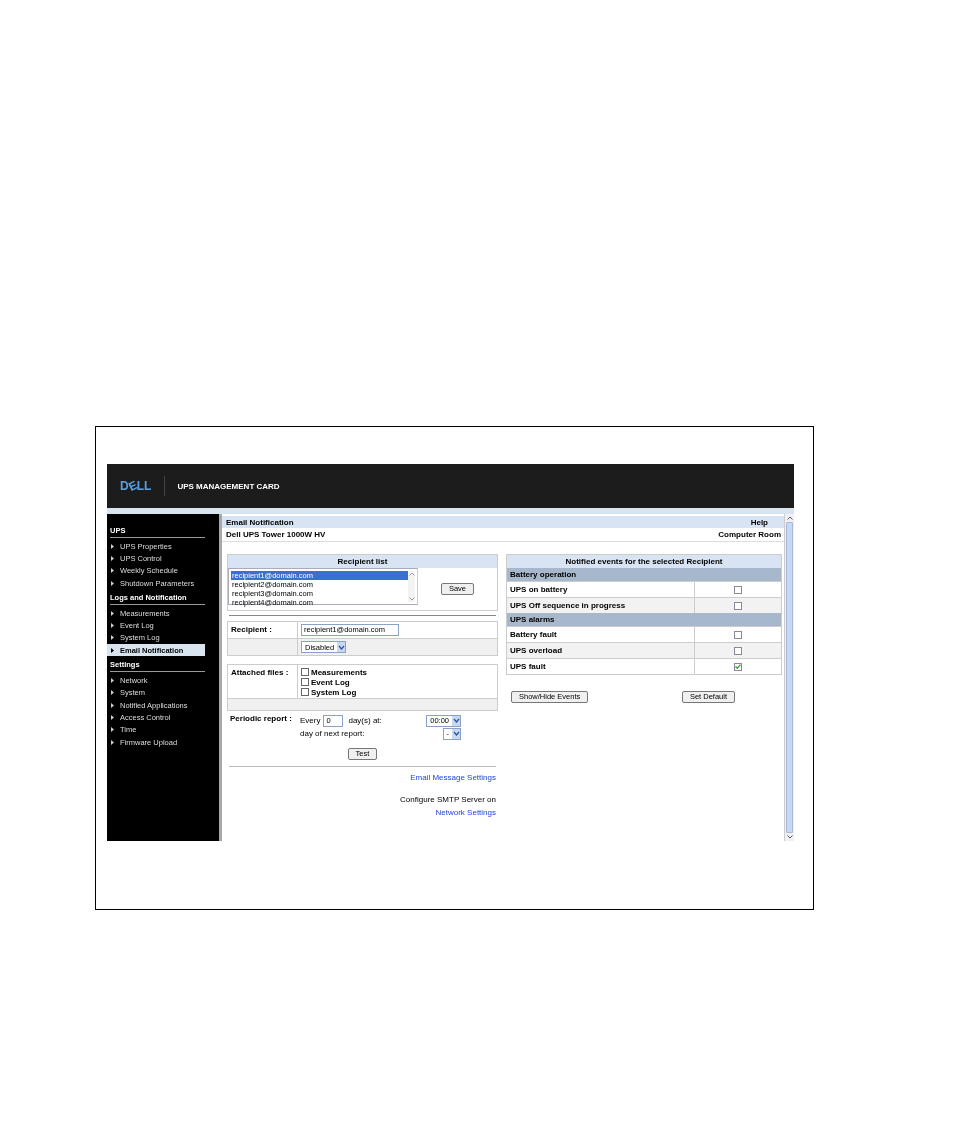 This screenshot has height=1145, width=955. What do you see at coordinates (759, 522) in the screenshot?
I see `help-link: Help` at bounding box center [759, 522].